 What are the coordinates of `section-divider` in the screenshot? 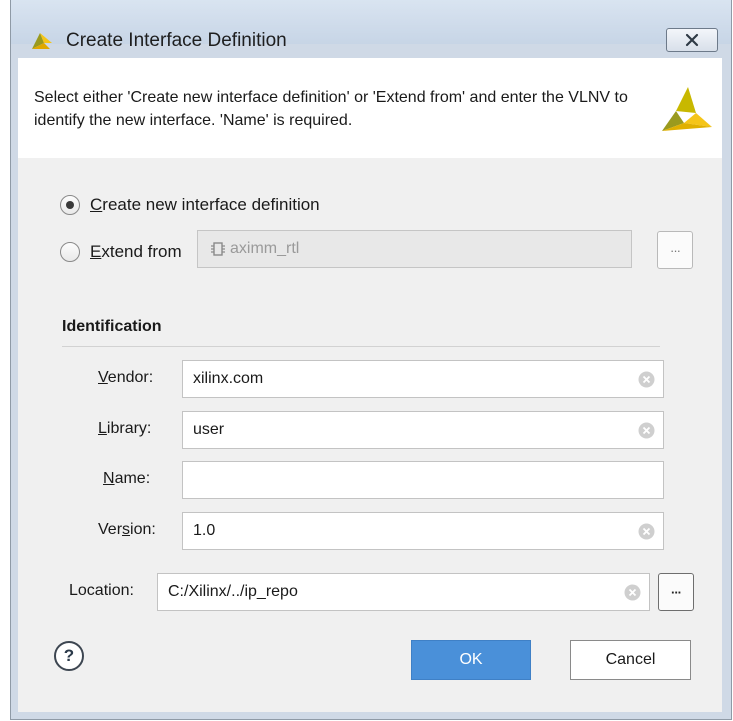 It's located at (361, 346).